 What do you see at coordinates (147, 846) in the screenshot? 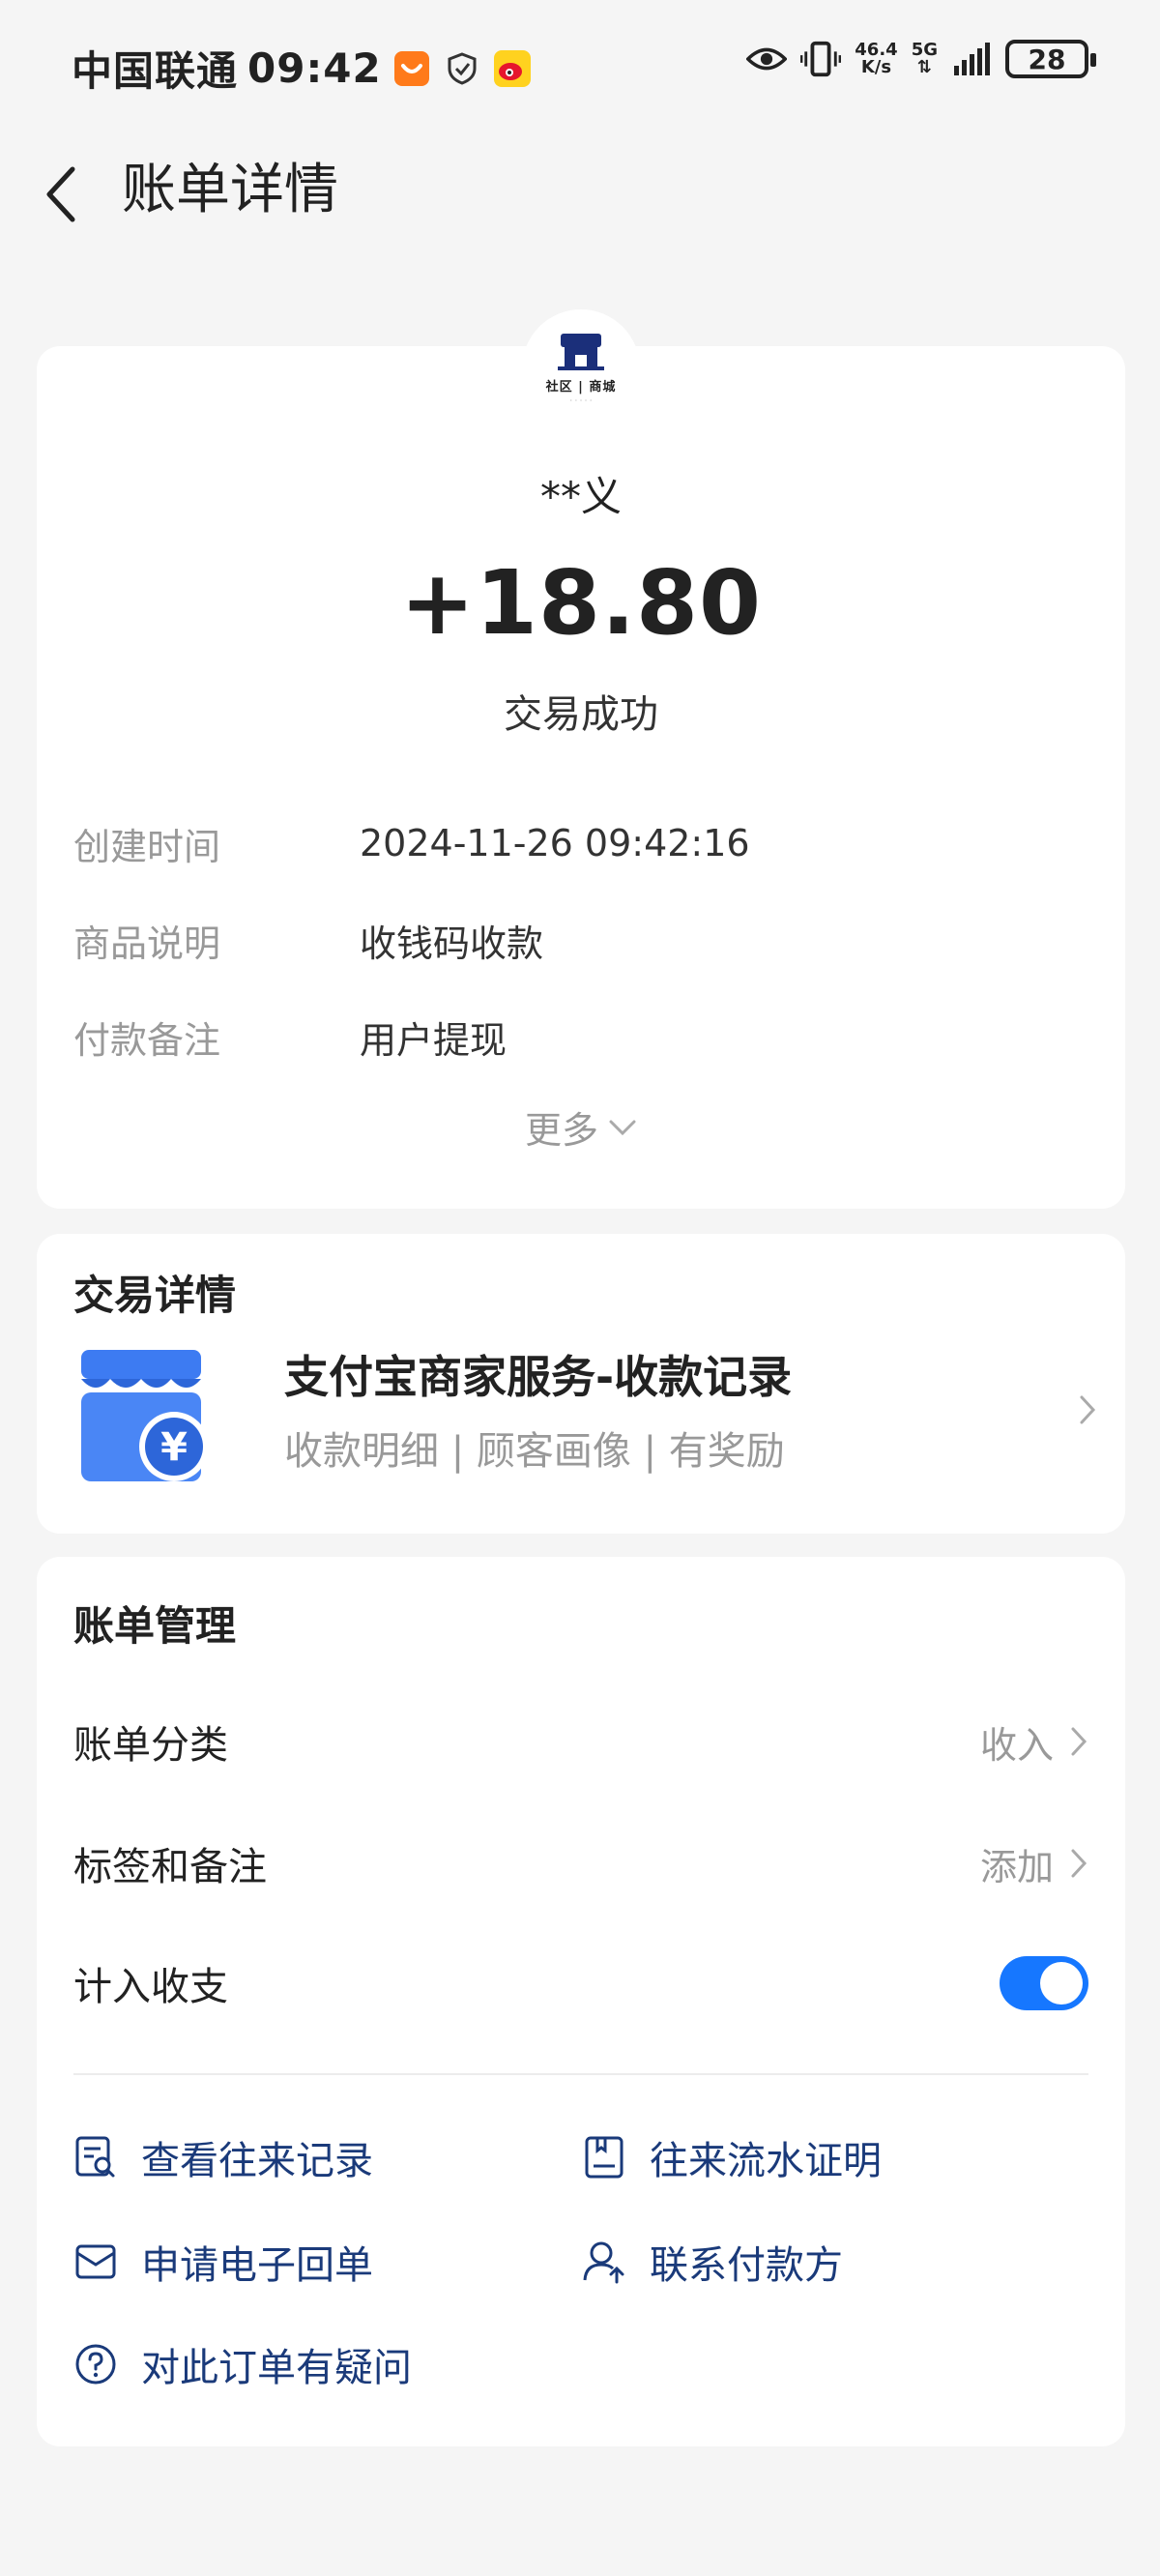
I see `info-label: 创建时间` at bounding box center [147, 846].